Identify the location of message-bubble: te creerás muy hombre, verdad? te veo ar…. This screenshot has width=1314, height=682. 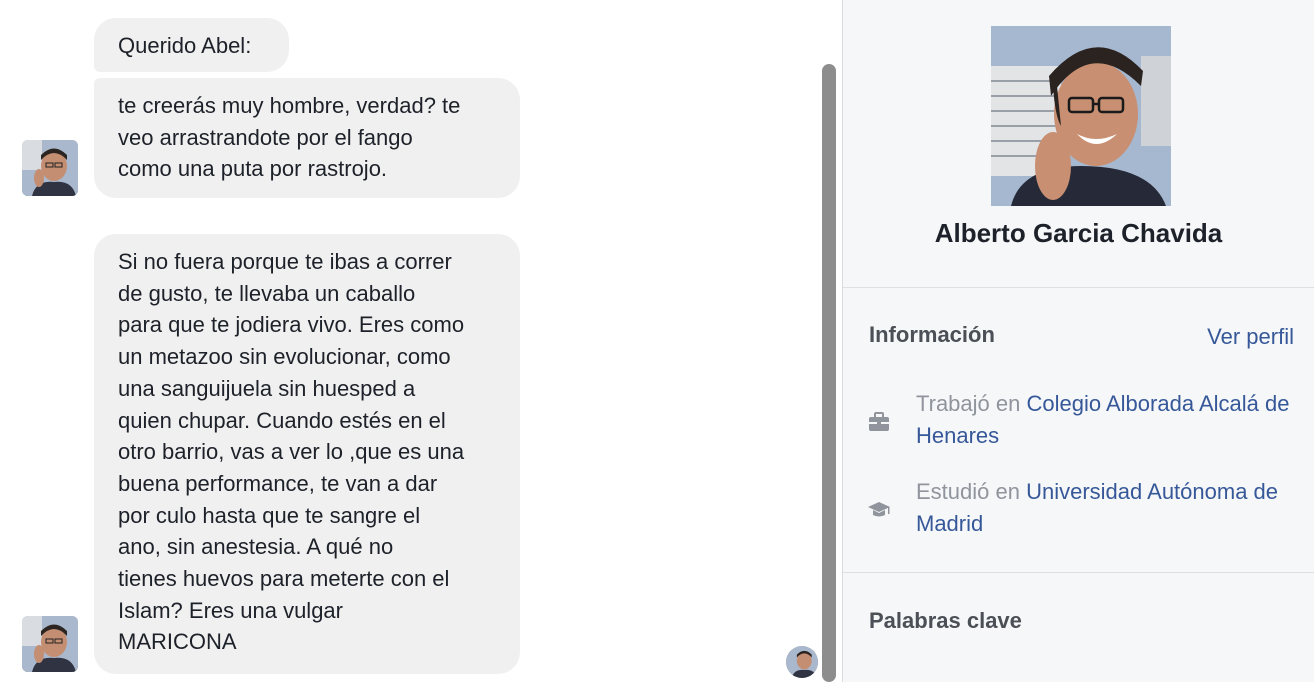
(307, 138).